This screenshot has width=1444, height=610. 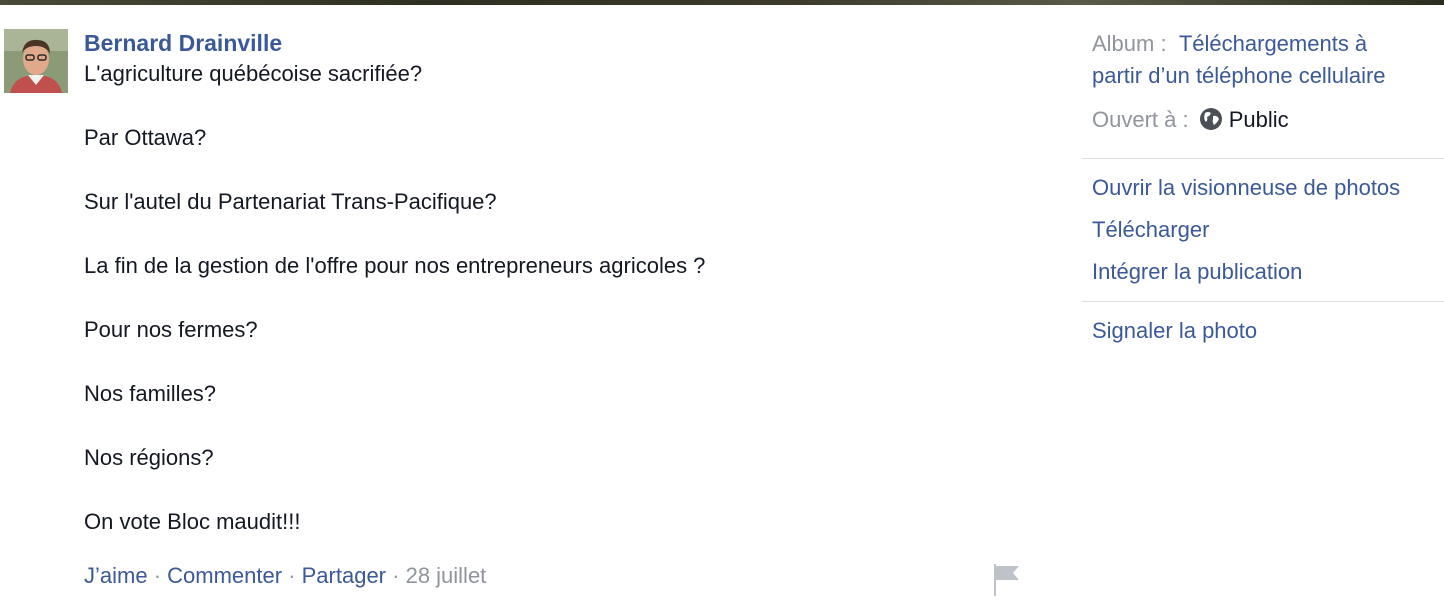 I want to click on flag-icon, so click(x=1007, y=579).